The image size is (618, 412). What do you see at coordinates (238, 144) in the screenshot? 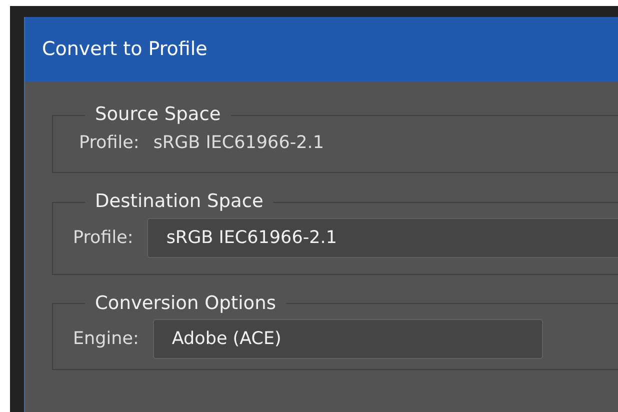
I see `profile-value: sRGB IEC61966-2.1` at bounding box center [238, 144].